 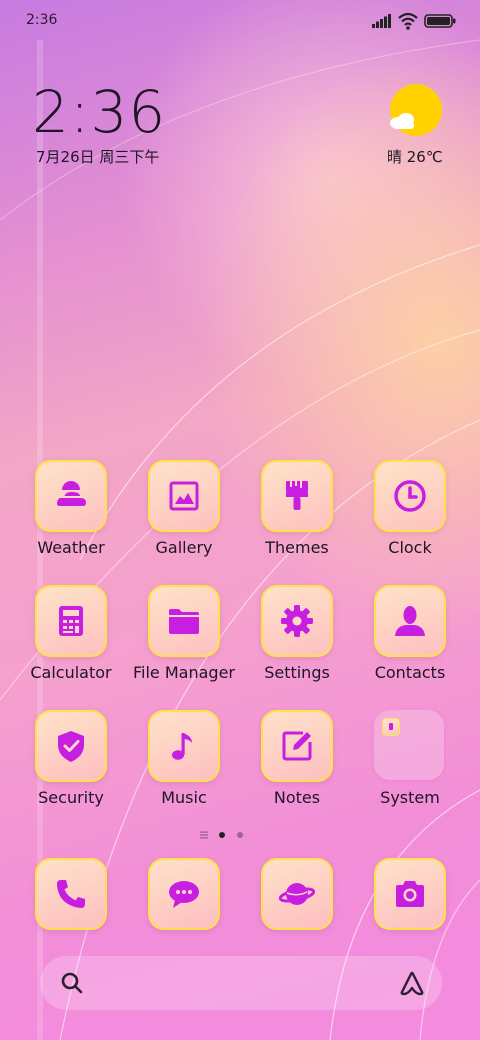 What do you see at coordinates (222, 835) in the screenshot?
I see `page-dot-active` at bounding box center [222, 835].